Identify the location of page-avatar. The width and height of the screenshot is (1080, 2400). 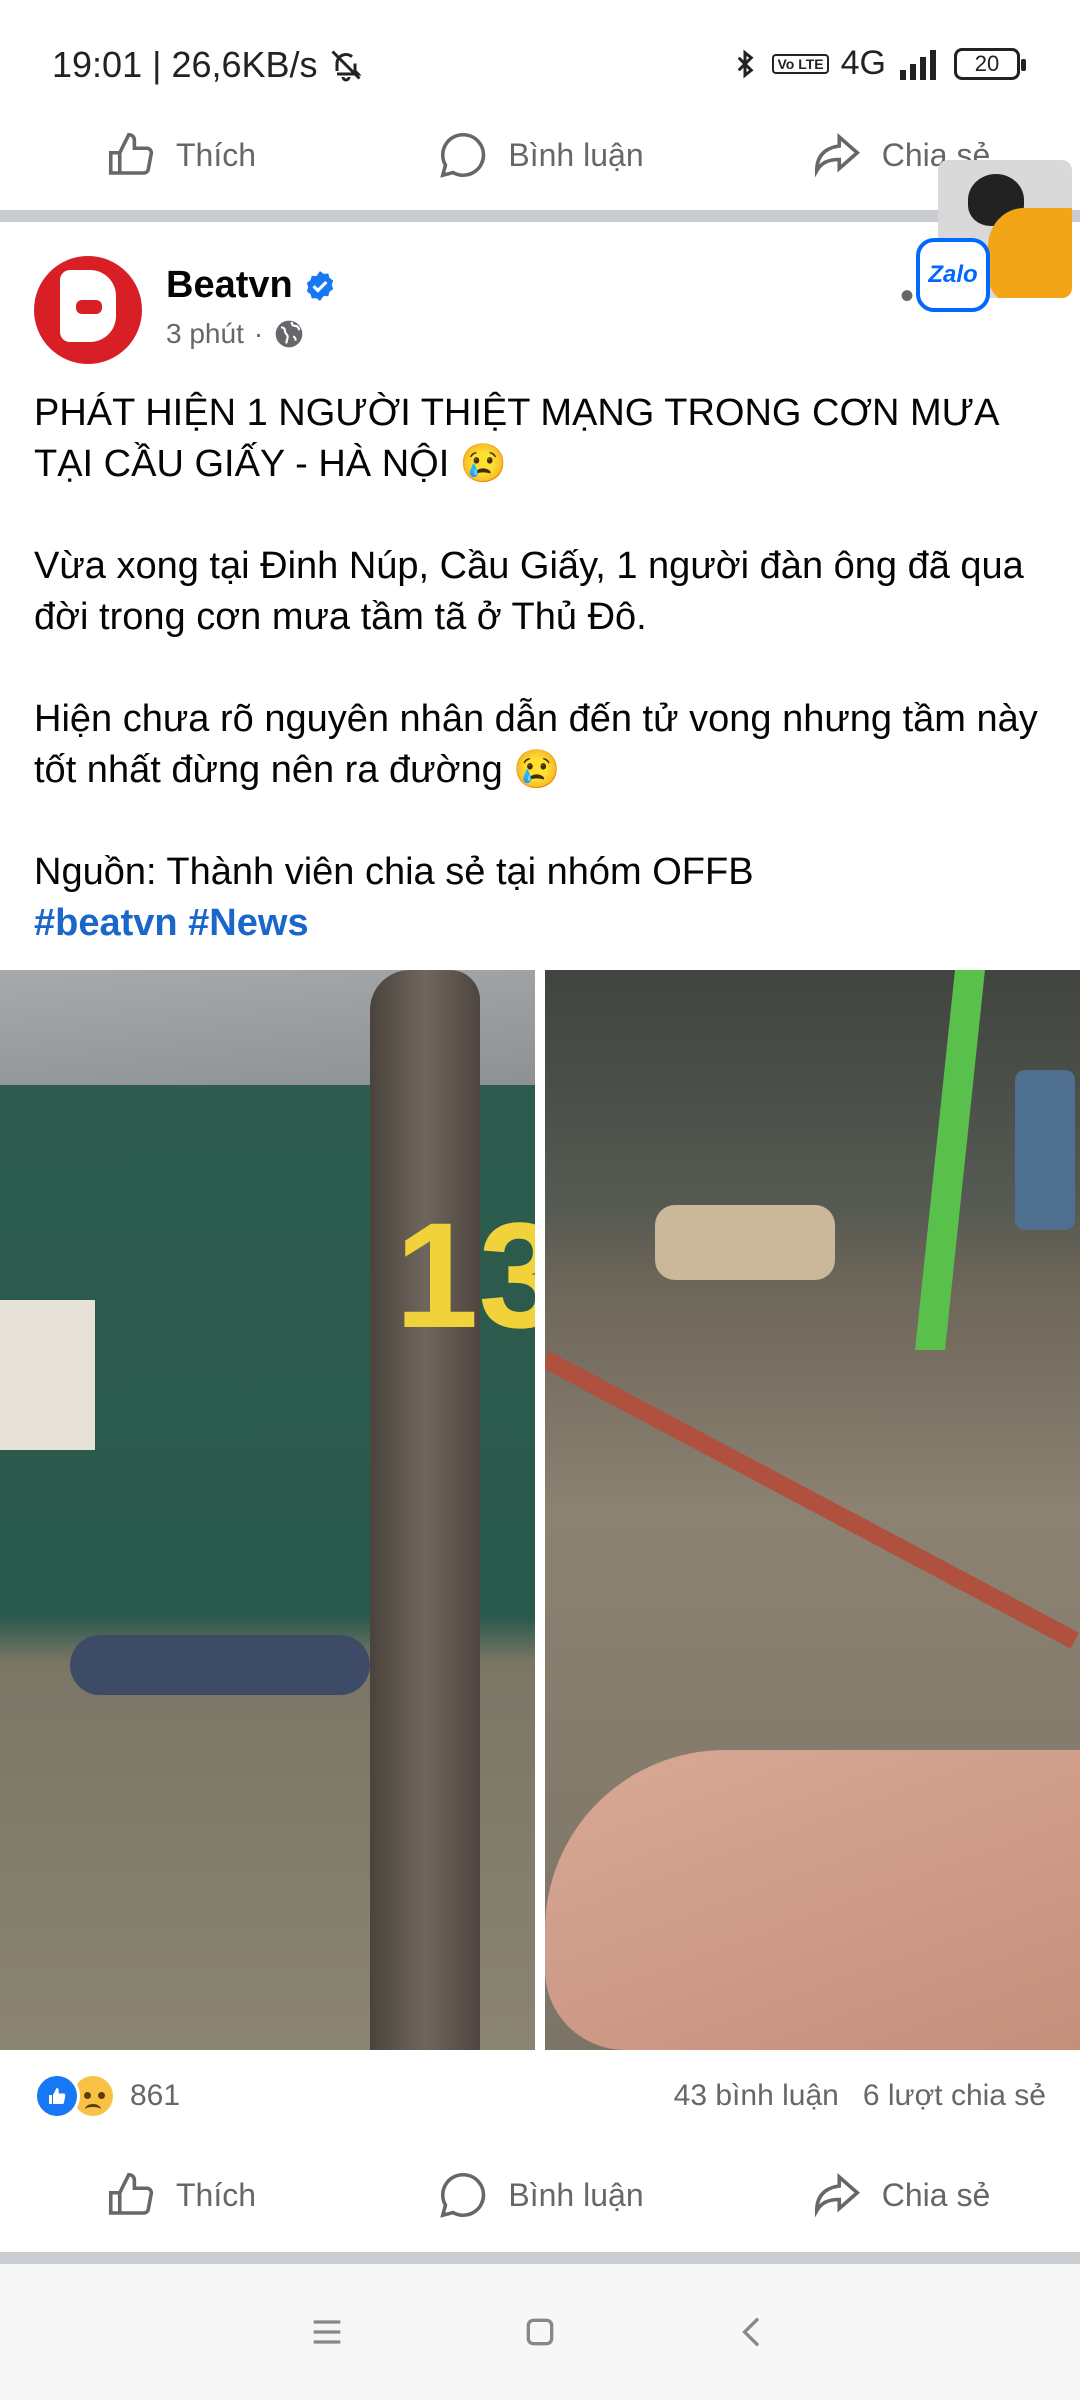
(88, 310).